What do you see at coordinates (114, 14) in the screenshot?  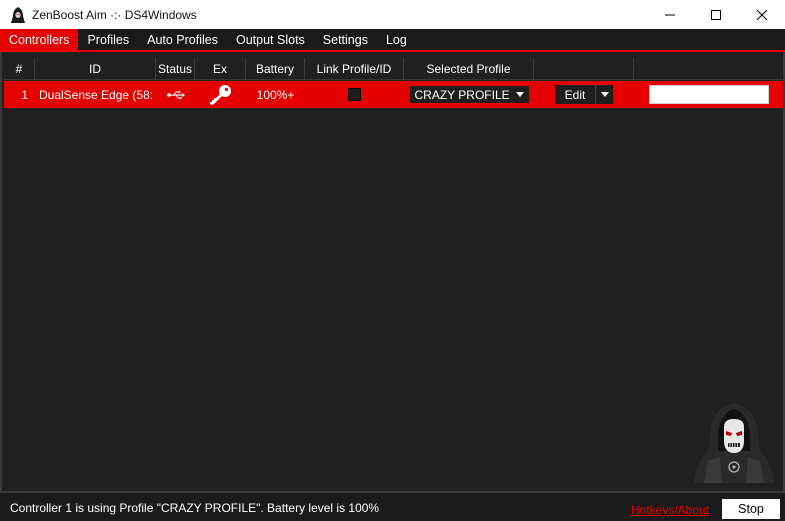 I see `window-title: ZenBoost Aim ·:· DS4Windows` at bounding box center [114, 14].